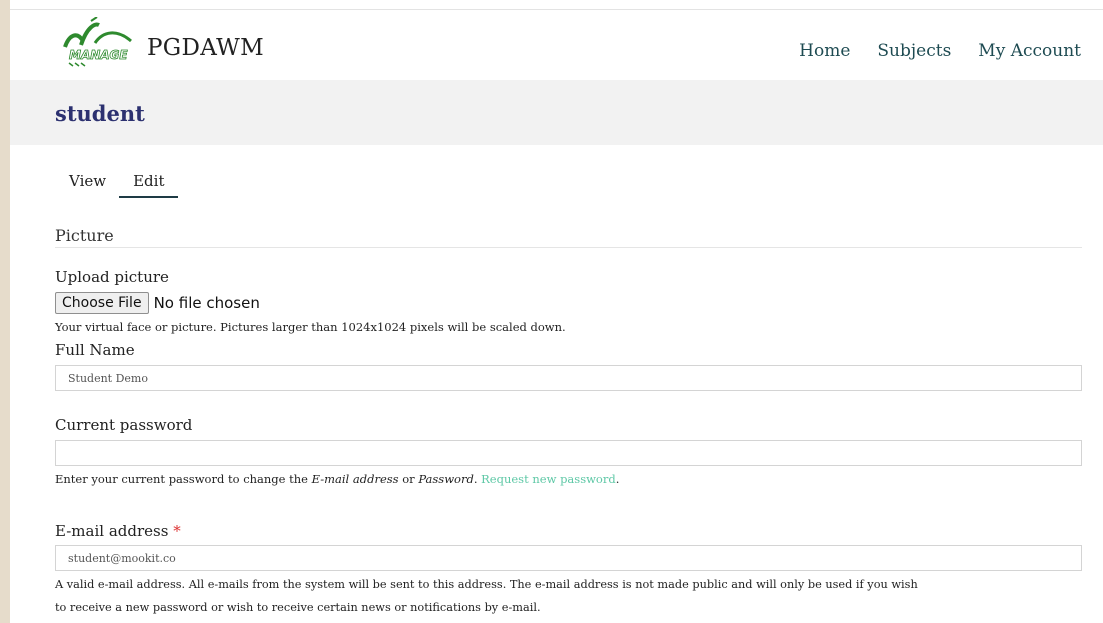 The height and width of the screenshot is (623, 1103). I want to click on nav-subjects-link: Subjects, so click(914, 51).